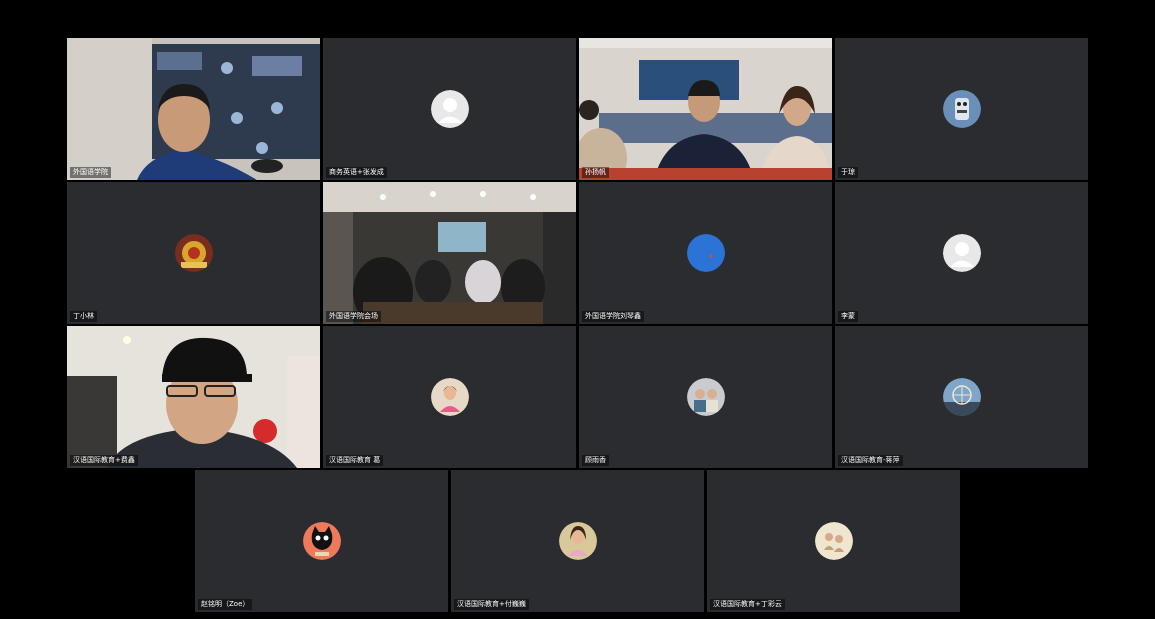  What do you see at coordinates (83, 316) in the screenshot?
I see `participant-name: 丁小林` at bounding box center [83, 316].